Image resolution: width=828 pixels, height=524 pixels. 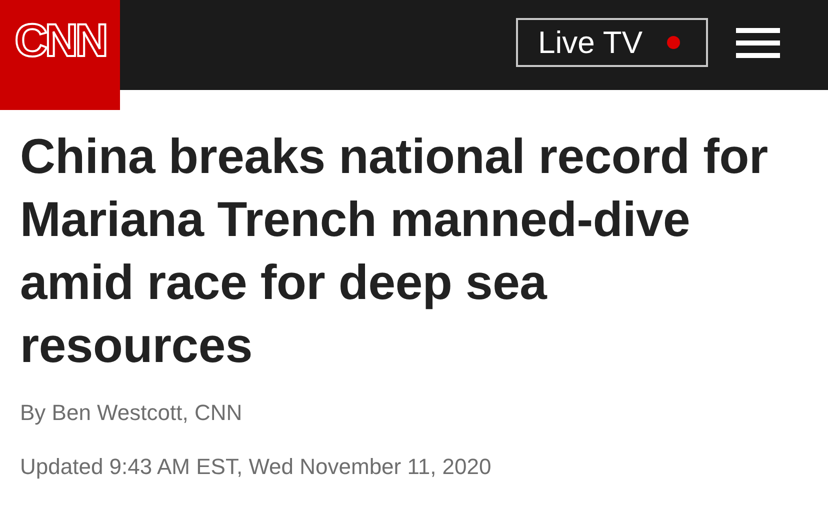 I want to click on timestamp: Updated 9:43 AM EST, Wed November 11, 2020, so click(x=256, y=467).